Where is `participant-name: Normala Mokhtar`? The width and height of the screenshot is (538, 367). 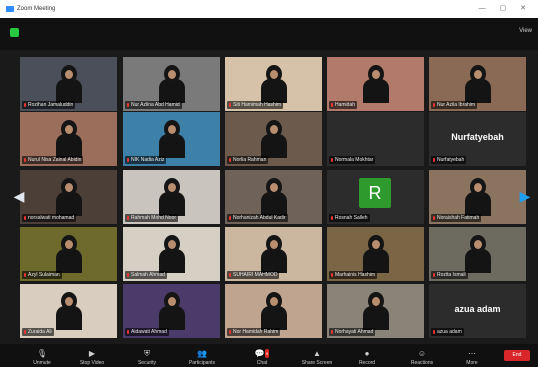
participant-name: Normala Mokhtar is located at coordinates (354, 160).